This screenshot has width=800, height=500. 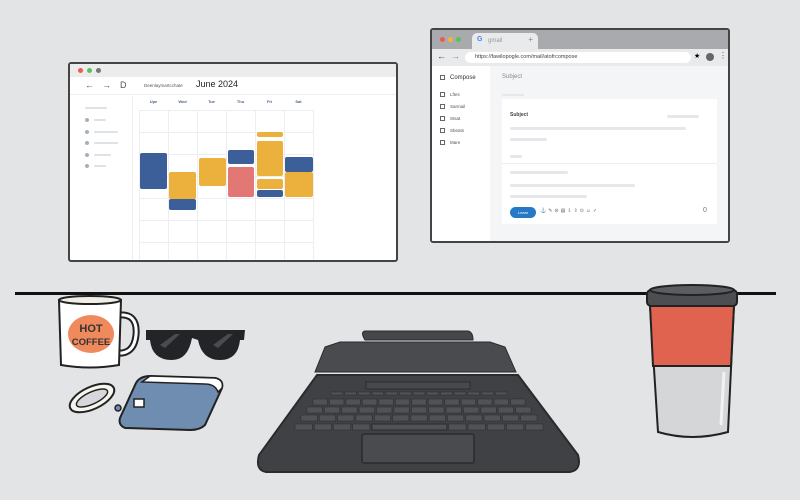 I want to click on ring, so click(x=92, y=398).